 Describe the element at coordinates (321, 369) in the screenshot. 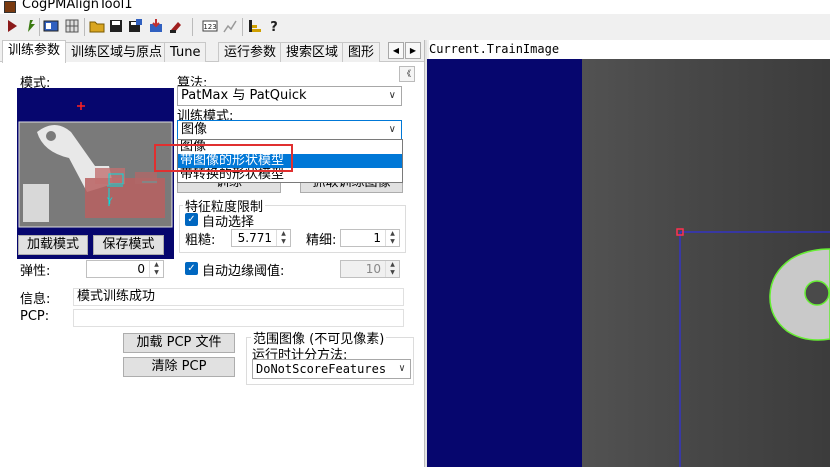

I see `scoring-method-value: DoNotScoreFeatures` at that location.